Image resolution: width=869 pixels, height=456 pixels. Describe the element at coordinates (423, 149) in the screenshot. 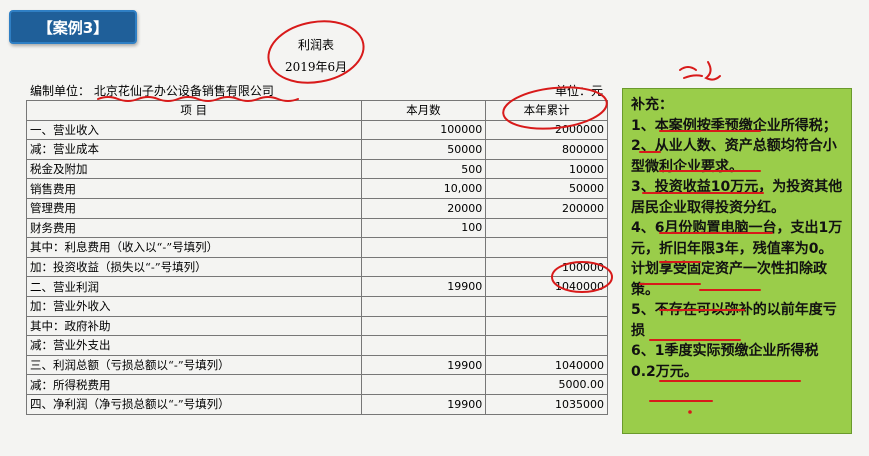

I see `row-month: 50000` at that location.